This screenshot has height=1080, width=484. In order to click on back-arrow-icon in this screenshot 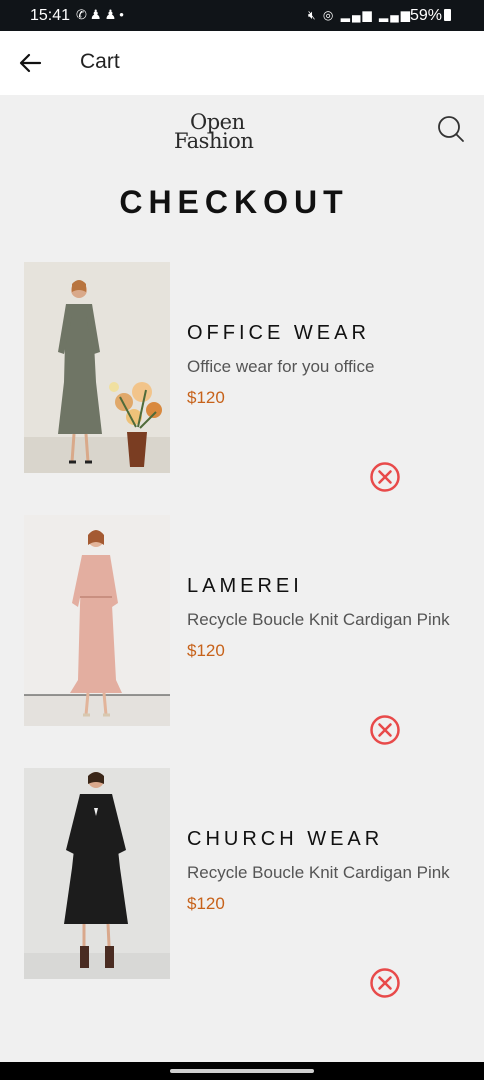, I will do `click(30, 63)`.